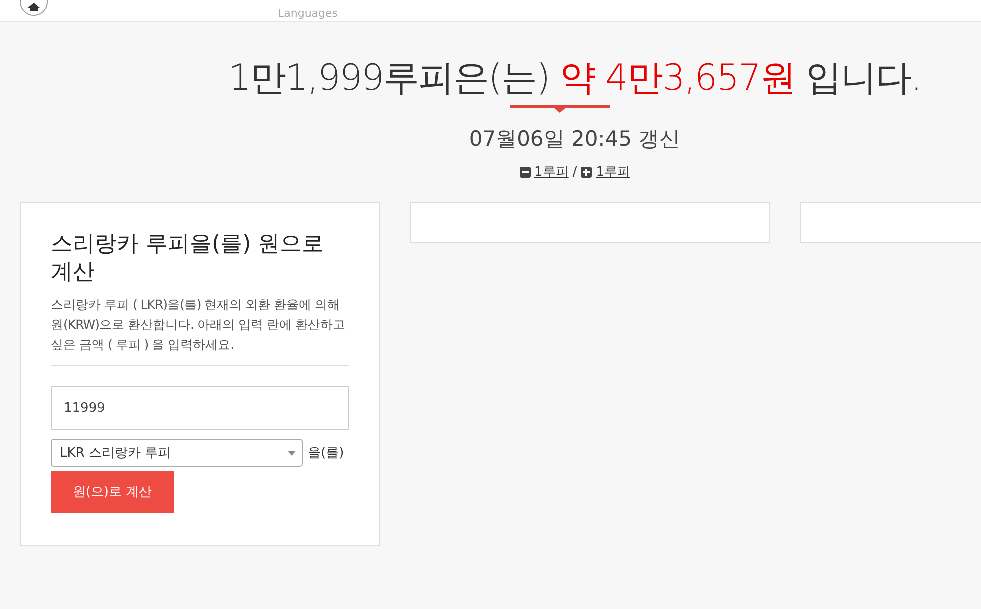 The height and width of the screenshot is (609, 981). I want to click on plus-icon, so click(586, 172).